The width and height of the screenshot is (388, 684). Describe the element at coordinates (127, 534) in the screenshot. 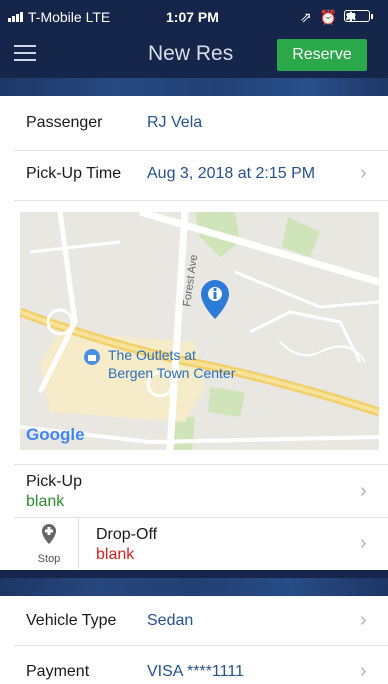

I see `dropoff-label: Drop-Off` at that location.